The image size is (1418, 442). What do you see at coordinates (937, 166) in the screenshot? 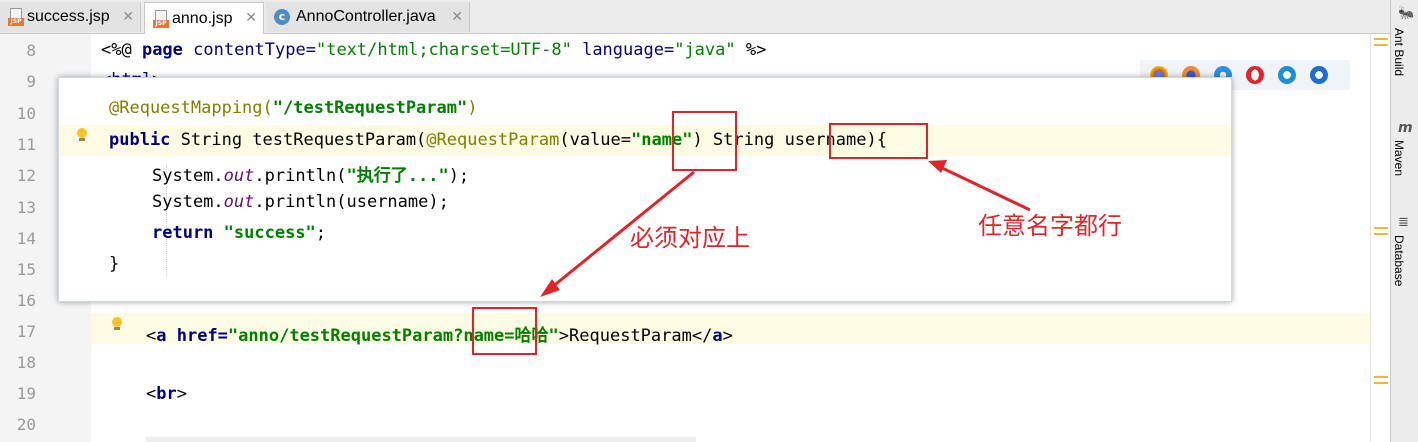
I see `arrow-head` at bounding box center [937, 166].